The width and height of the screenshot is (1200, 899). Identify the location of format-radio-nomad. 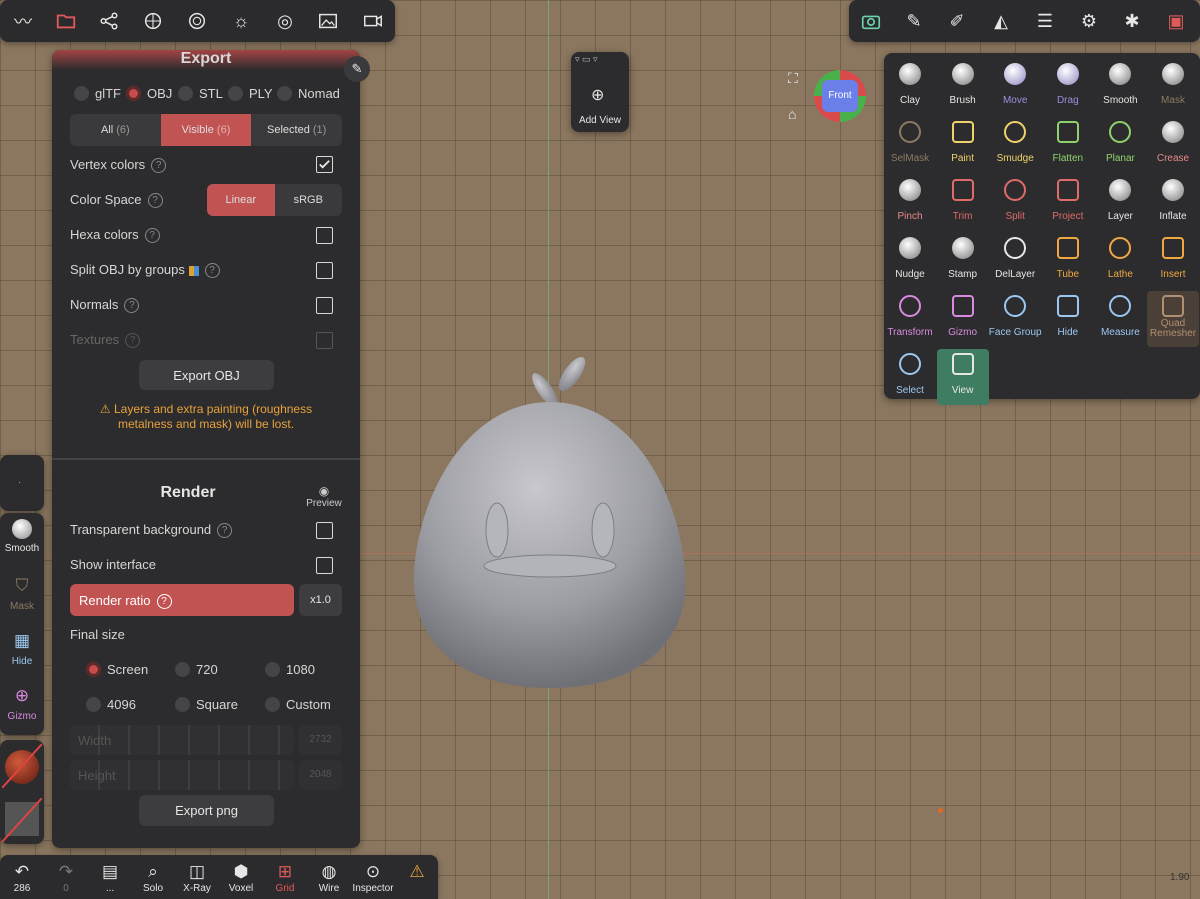
(284, 93).